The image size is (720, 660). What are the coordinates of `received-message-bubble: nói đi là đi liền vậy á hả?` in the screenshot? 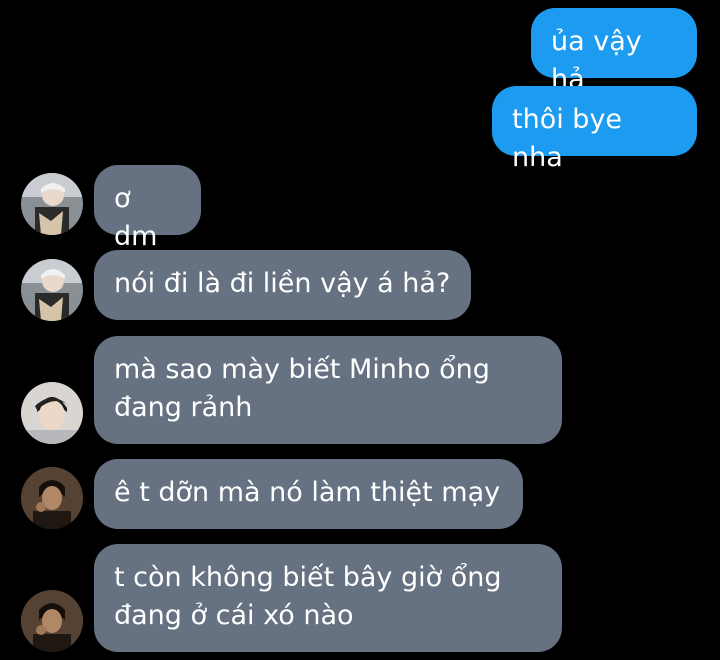 It's located at (282, 285).